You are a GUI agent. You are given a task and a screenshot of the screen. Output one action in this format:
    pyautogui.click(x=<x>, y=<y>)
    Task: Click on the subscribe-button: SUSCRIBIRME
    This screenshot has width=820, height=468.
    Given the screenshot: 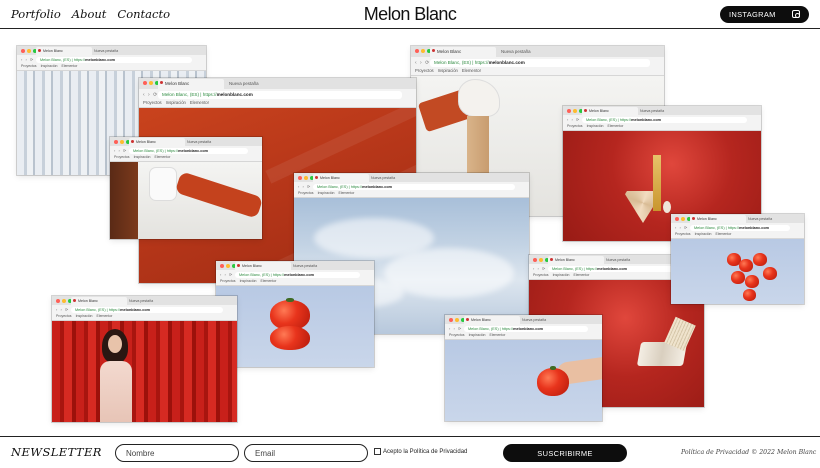 What is the action you would take?
    pyautogui.click(x=565, y=453)
    